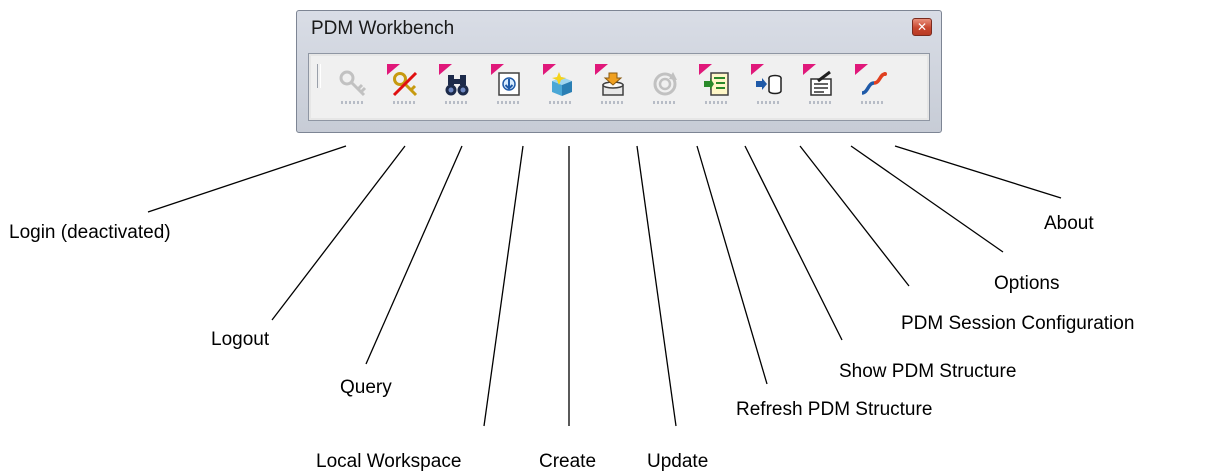 The width and height of the screenshot is (1223, 476). What do you see at coordinates (1069, 223) in the screenshot?
I see `label-about: About` at bounding box center [1069, 223].